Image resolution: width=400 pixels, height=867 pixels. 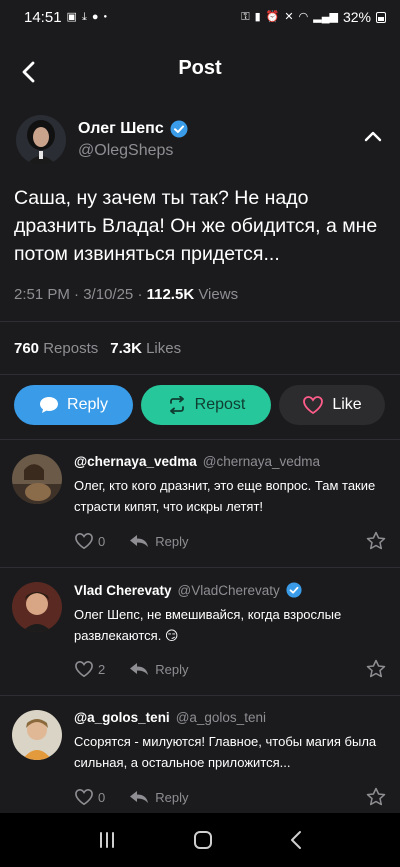 I want to click on post-stats: 760 Reposts 7.3K Likes, so click(x=200, y=348).